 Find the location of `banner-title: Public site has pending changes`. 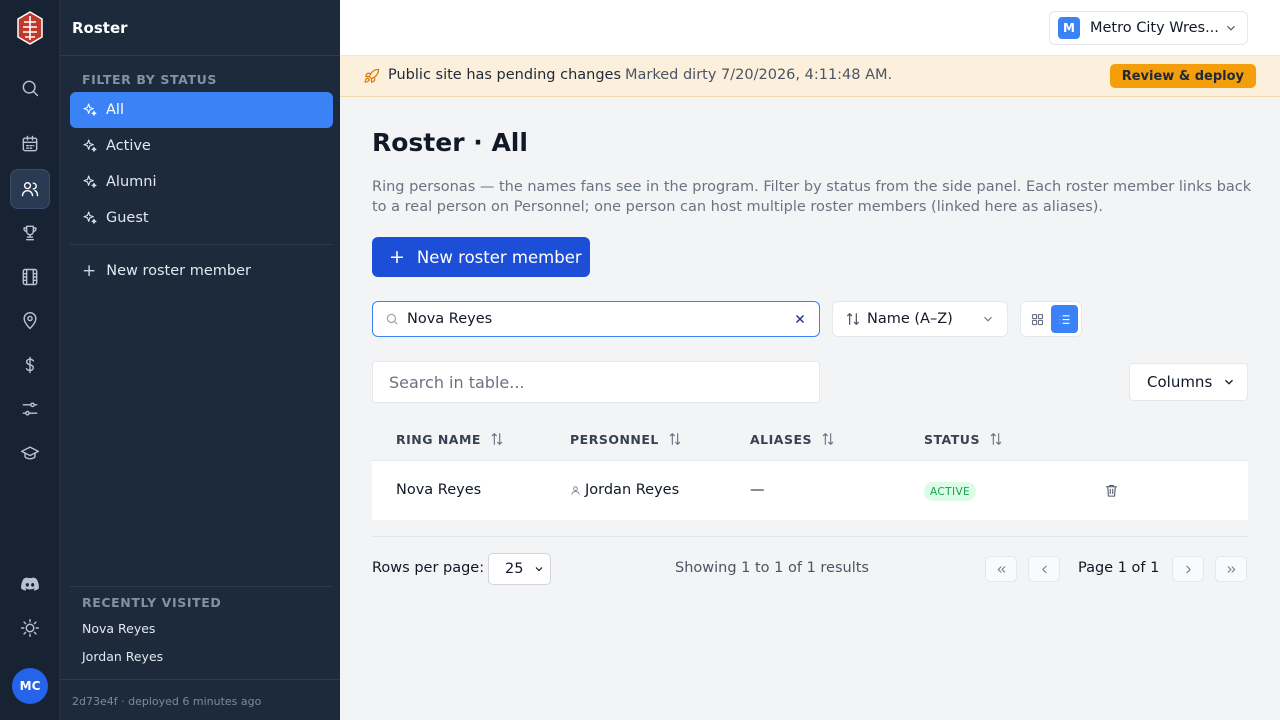

banner-title: Public site has pending changes is located at coordinates (505, 75).